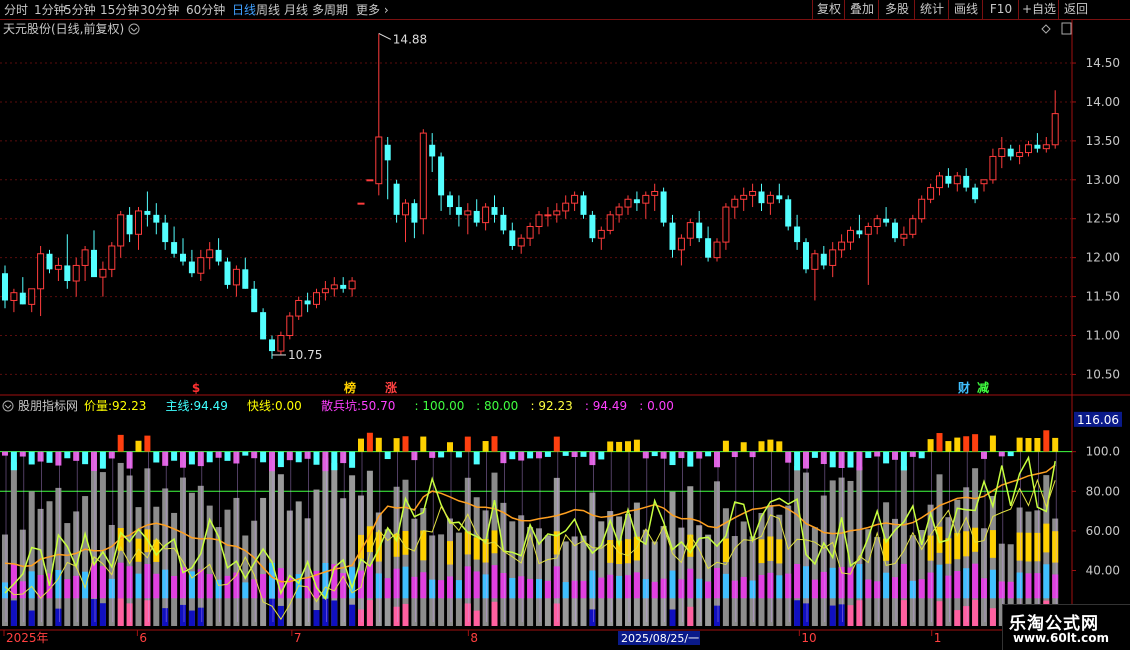 This screenshot has height=650, width=1130. What do you see at coordinates (1103, 180) in the screenshot?
I see `price-tick-label: 13.00` at bounding box center [1103, 180].